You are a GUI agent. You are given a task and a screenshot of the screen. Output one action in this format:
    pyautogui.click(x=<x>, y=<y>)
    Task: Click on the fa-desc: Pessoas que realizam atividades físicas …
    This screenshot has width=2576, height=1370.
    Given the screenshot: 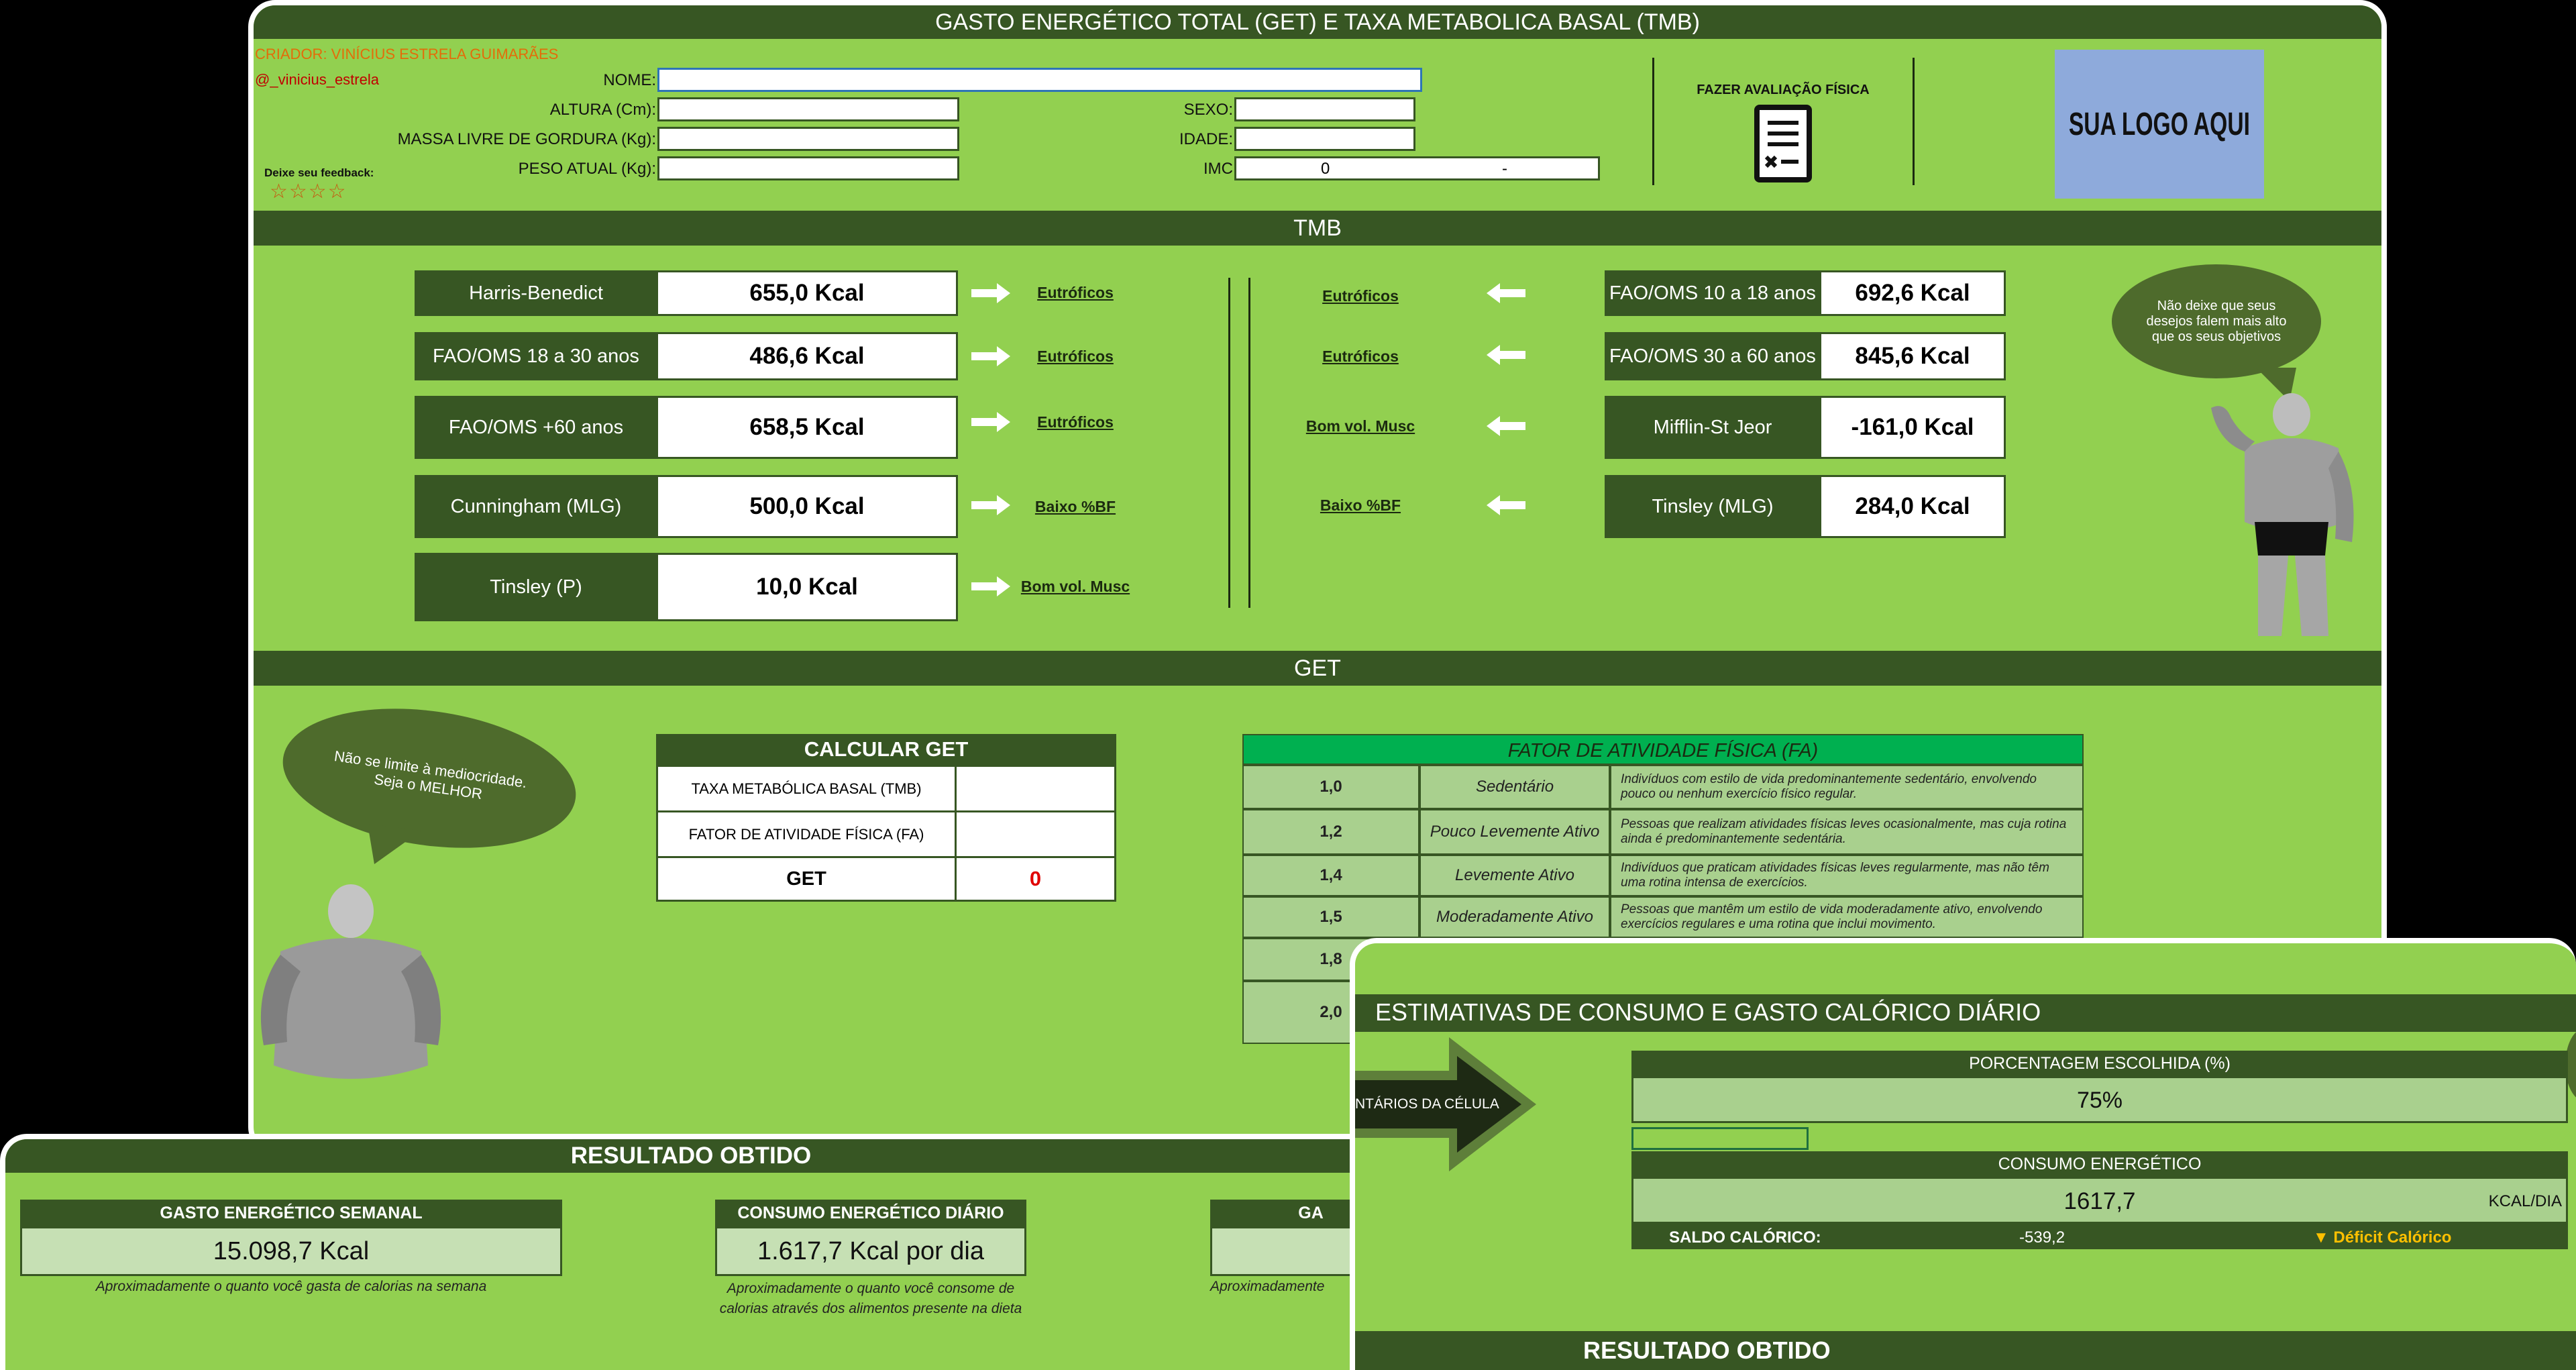 What is the action you would take?
    pyautogui.click(x=1847, y=832)
    